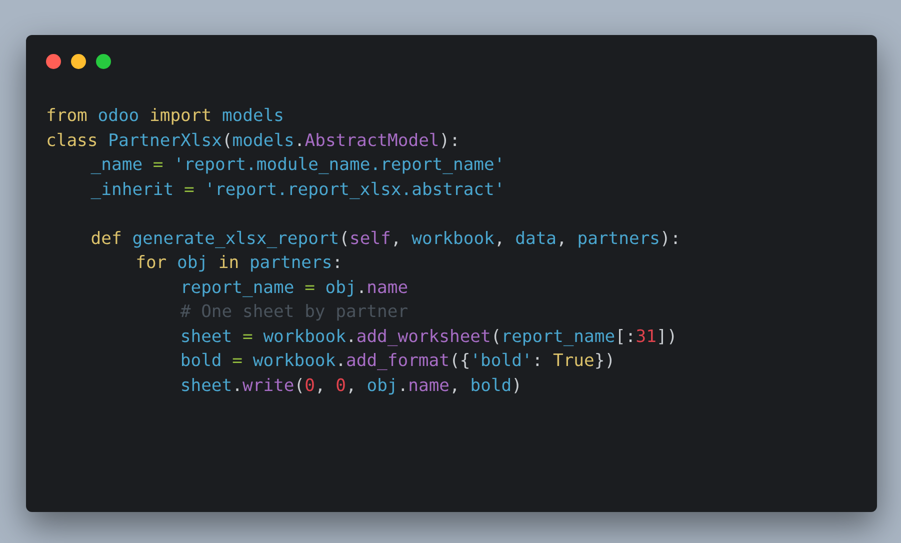 The image size is (901, 543). Describe the element at coordinates (294, 312) in the screenshot. I see `code-comment: # One sheet by partner` at that location.